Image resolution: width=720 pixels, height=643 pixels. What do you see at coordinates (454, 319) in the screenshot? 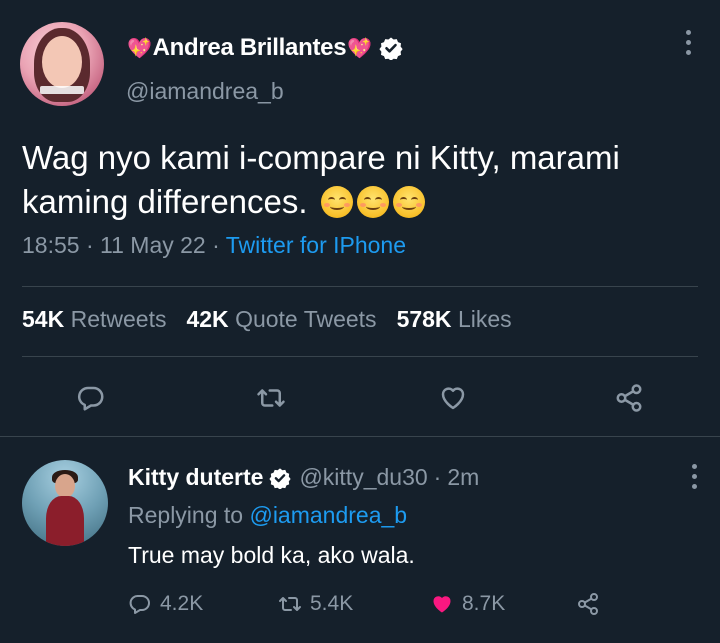
I see `likes-stat: 578K Likes` at bounding box center [454, 319].